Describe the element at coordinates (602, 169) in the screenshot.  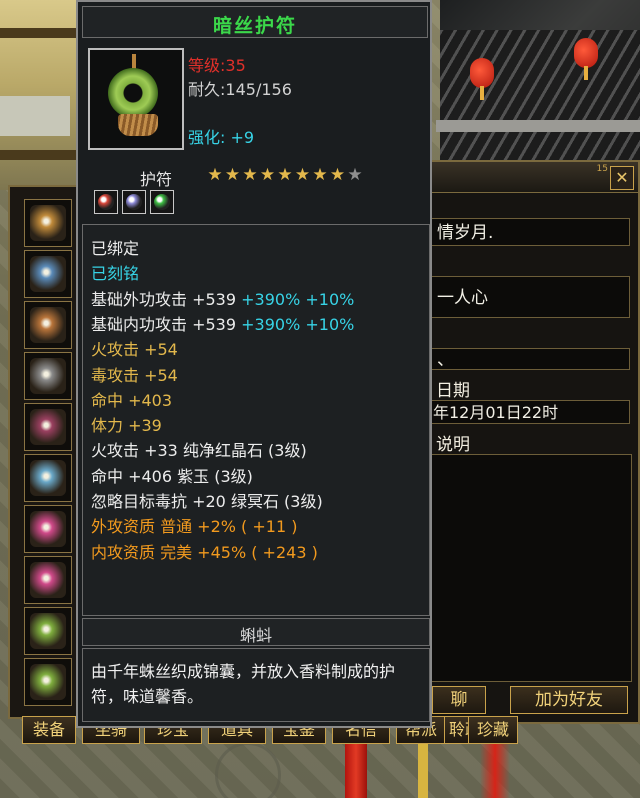
I see `window-mark: 15` at that location.